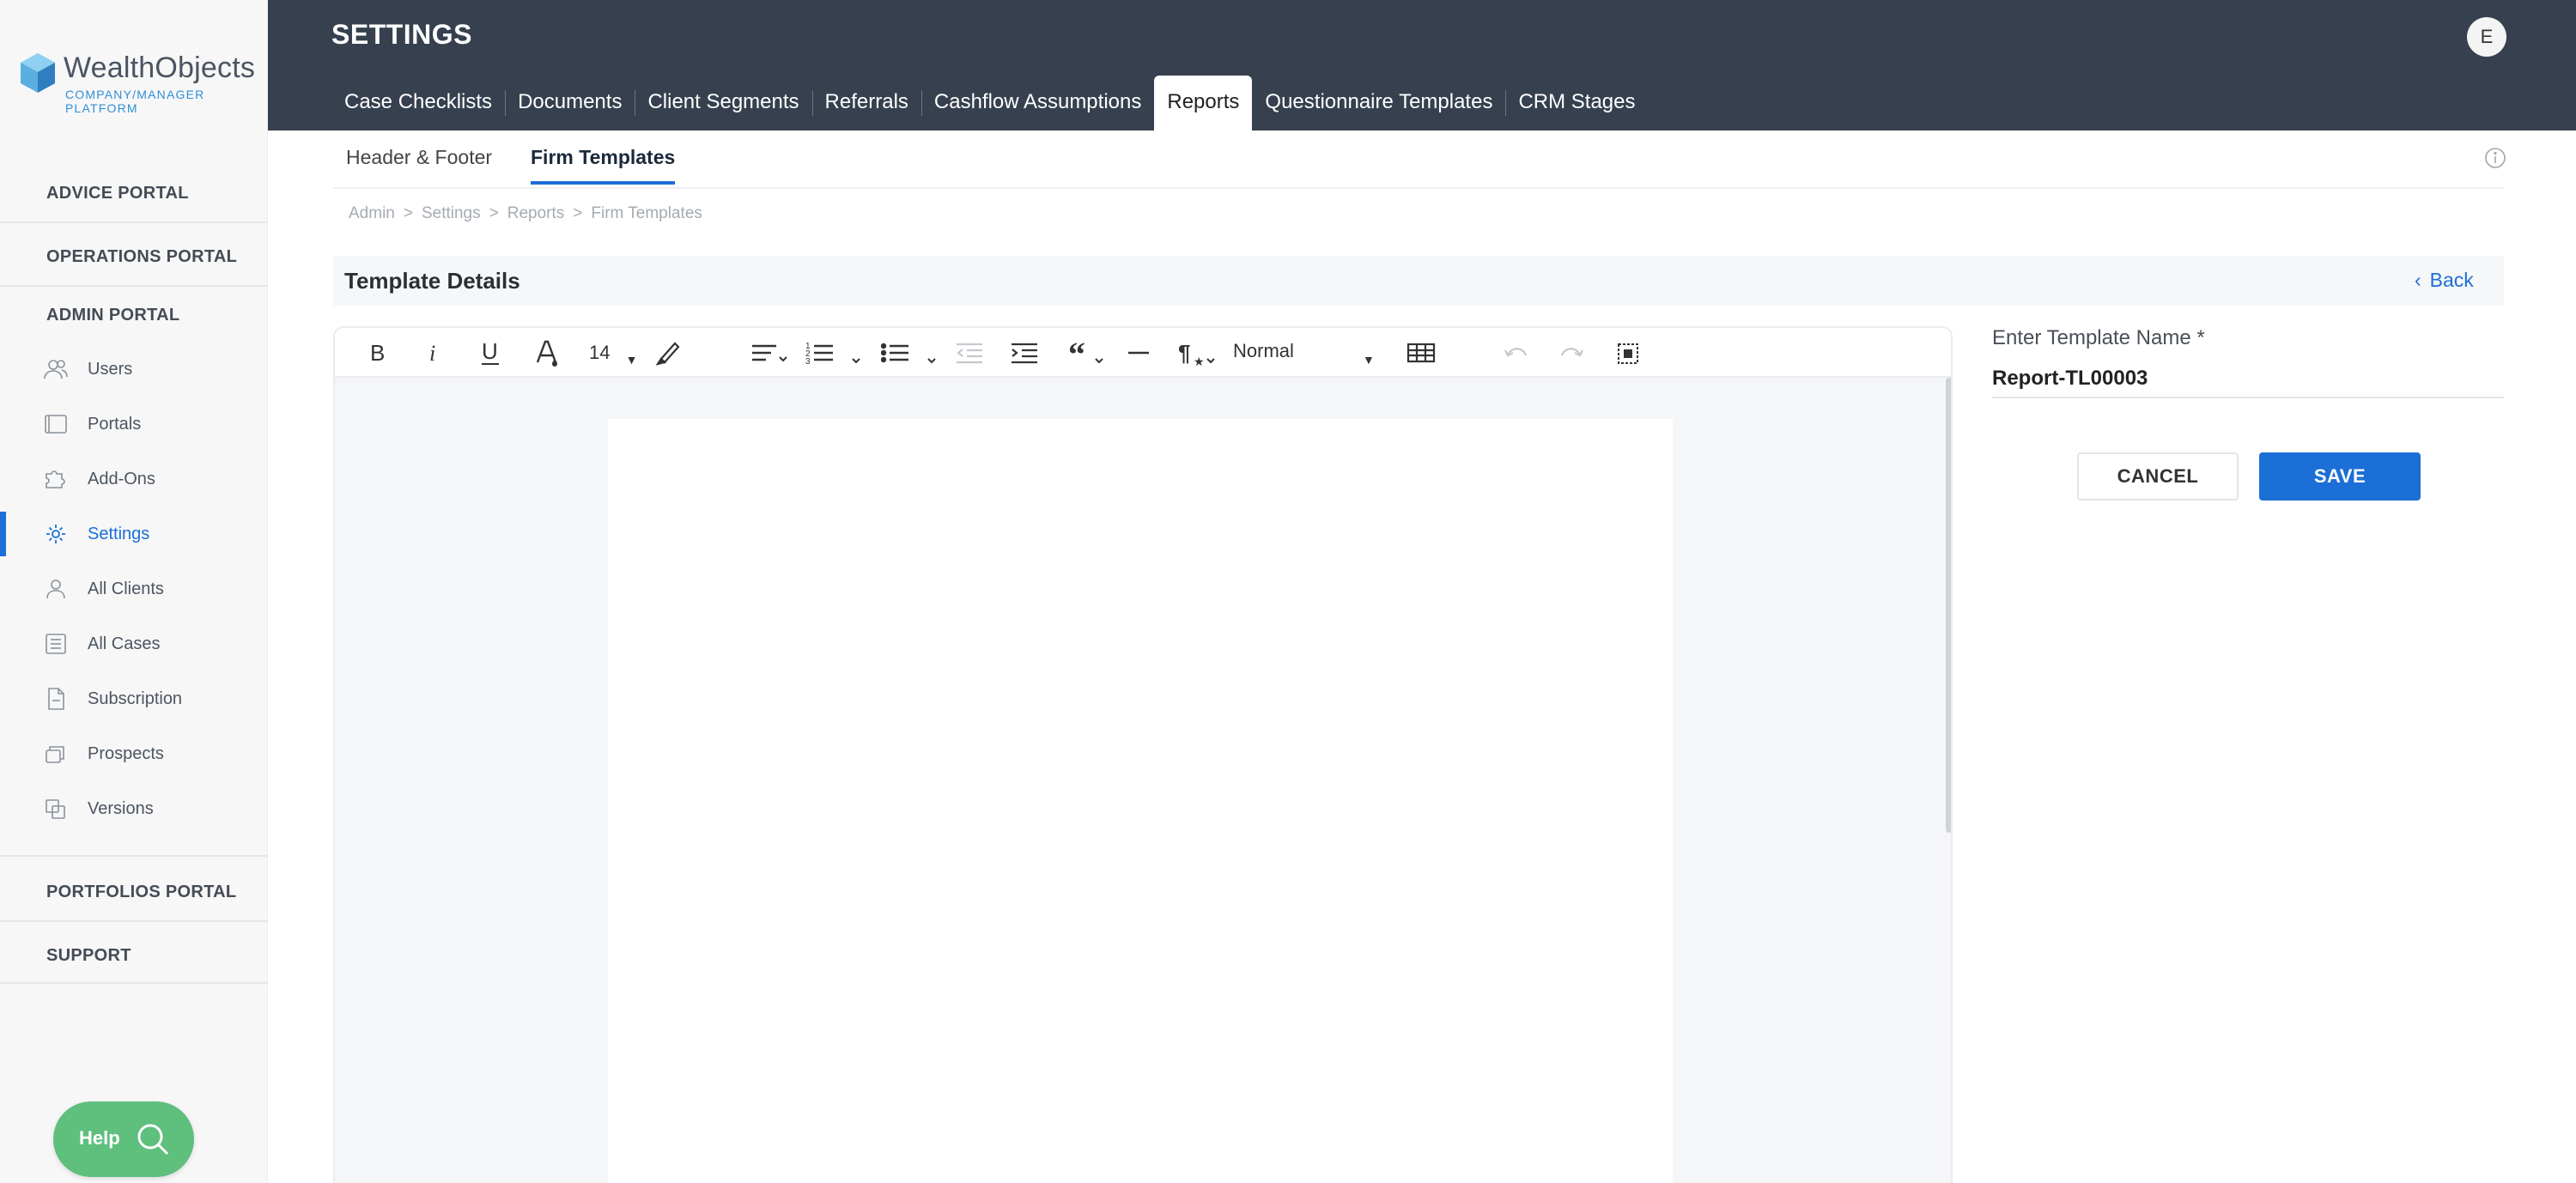  I want to click on help-label: Help, so click(99, 1138).